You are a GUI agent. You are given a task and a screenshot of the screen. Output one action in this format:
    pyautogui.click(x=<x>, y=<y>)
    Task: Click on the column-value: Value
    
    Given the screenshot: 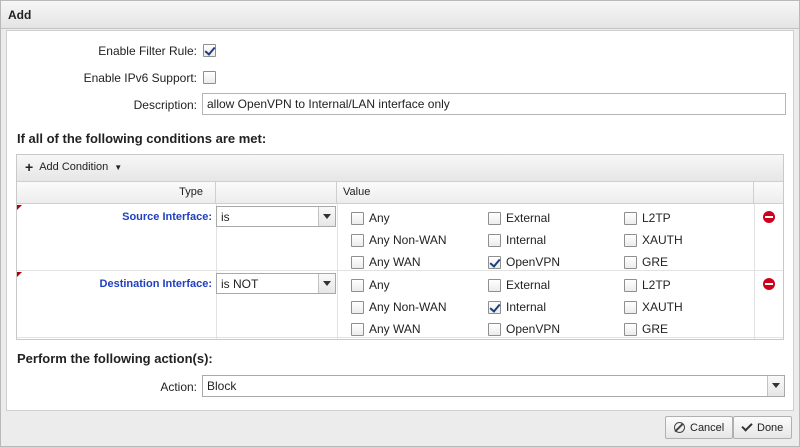 What is the action you would take?
    pyautogui.click(x=545, y=192)
    